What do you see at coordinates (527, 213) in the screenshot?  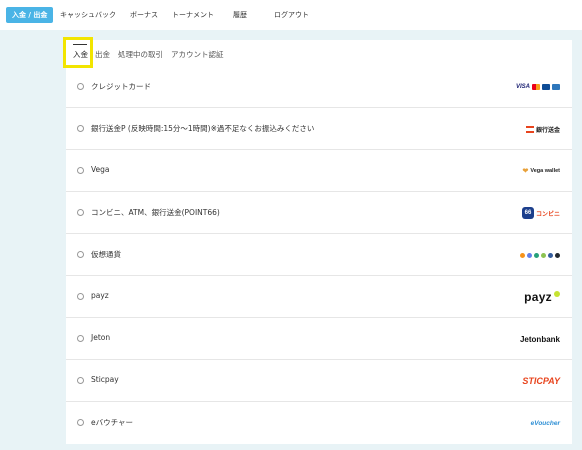 I see `point66-badge-icon: 66` at bounding box center [527, 213].